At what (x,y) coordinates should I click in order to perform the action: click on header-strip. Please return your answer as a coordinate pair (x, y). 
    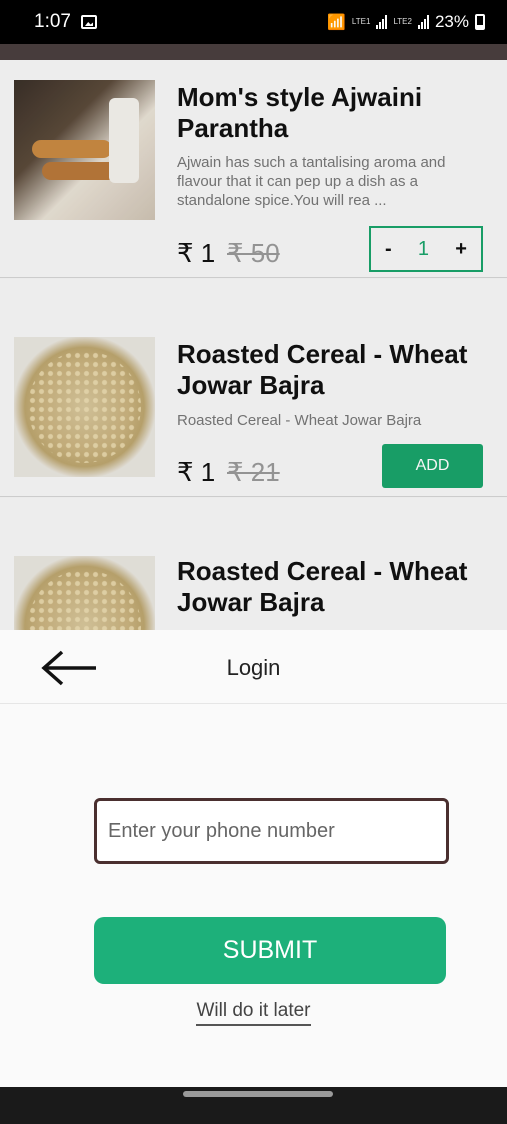
    Looking at the image, I should click on (253, 52).